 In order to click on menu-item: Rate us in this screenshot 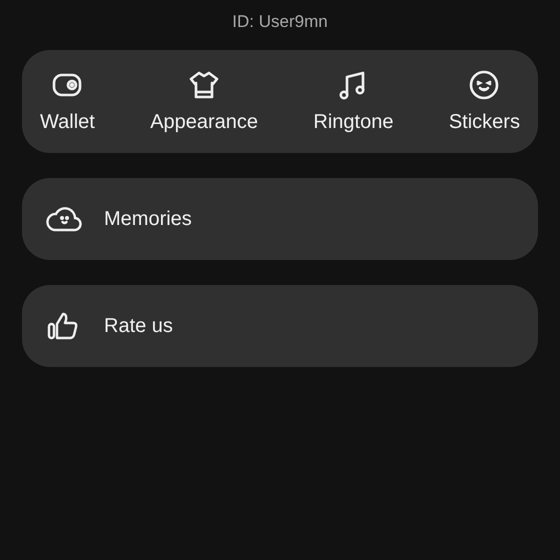, I will do `click(280, 326)`.